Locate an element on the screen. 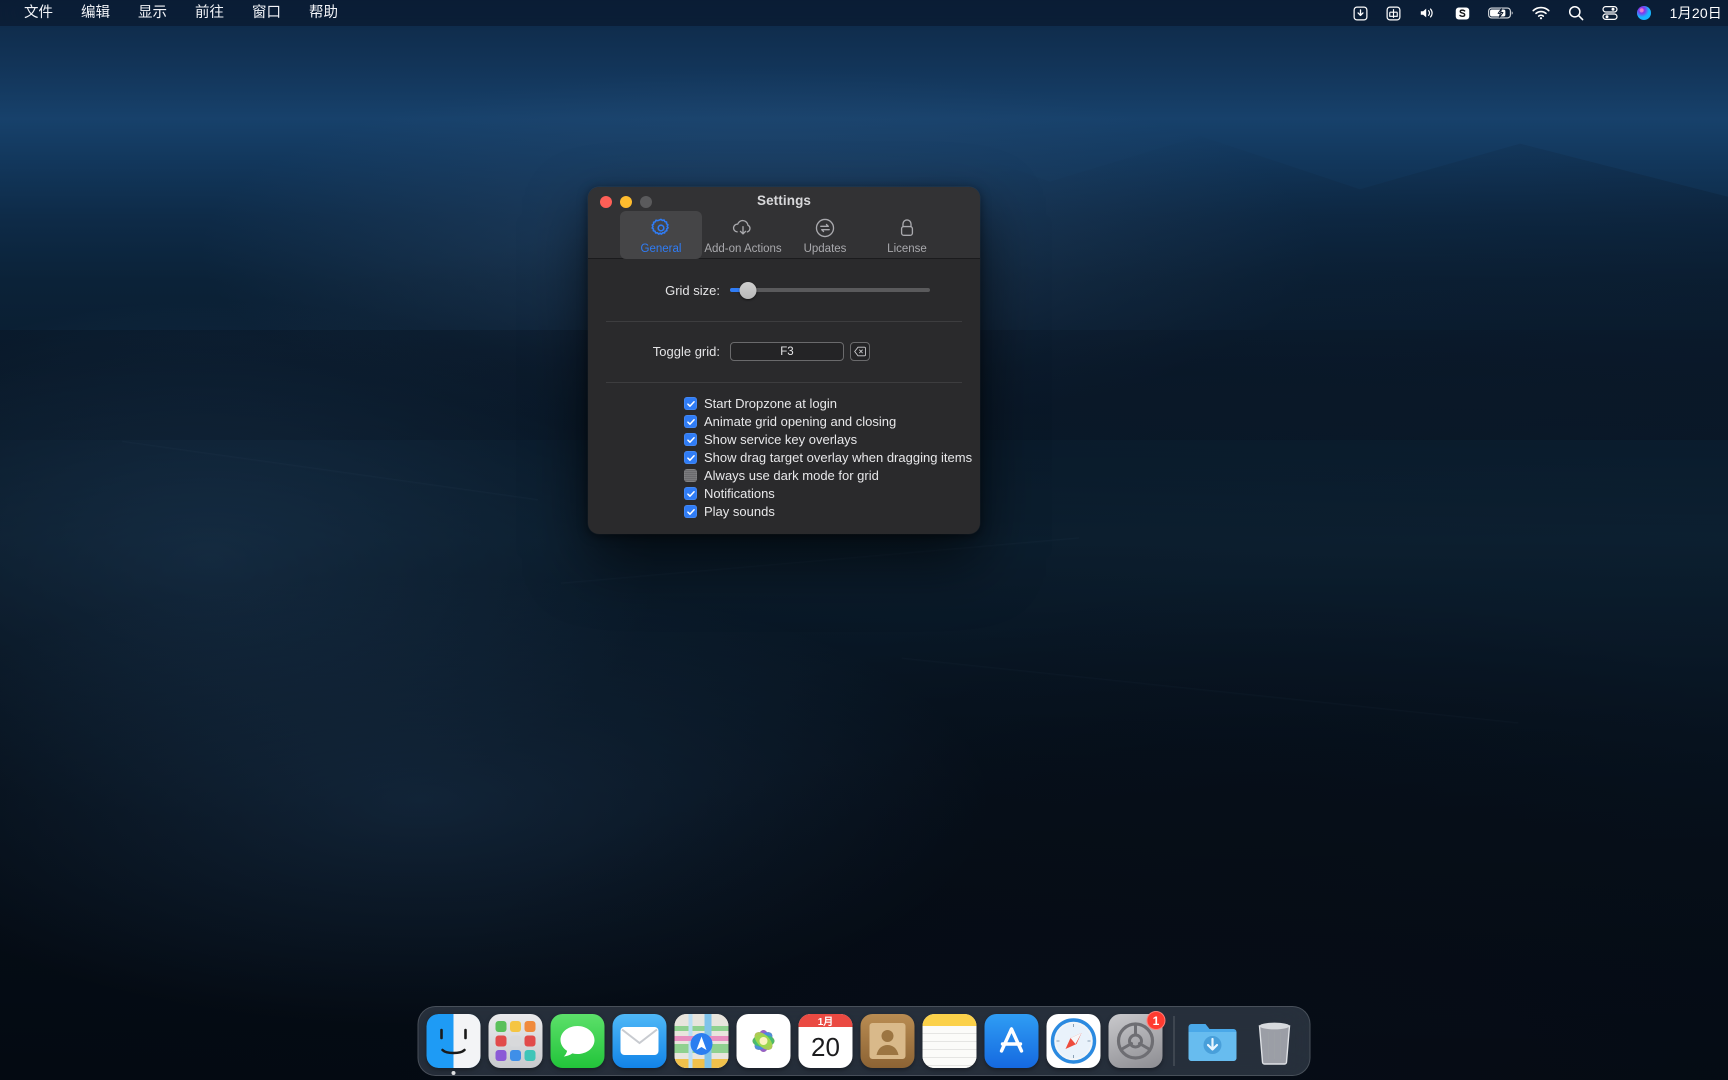 Image resolution: width=1728 pixels, height=1080 pixels. messages-icon is located at coordinates (577, 1041).